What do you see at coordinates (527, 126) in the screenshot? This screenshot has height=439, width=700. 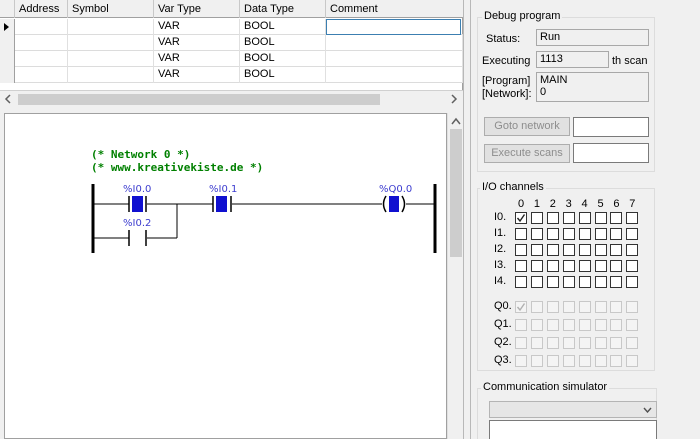 I see `goto-network-button: Goto network` at bounding box center [527, 126].